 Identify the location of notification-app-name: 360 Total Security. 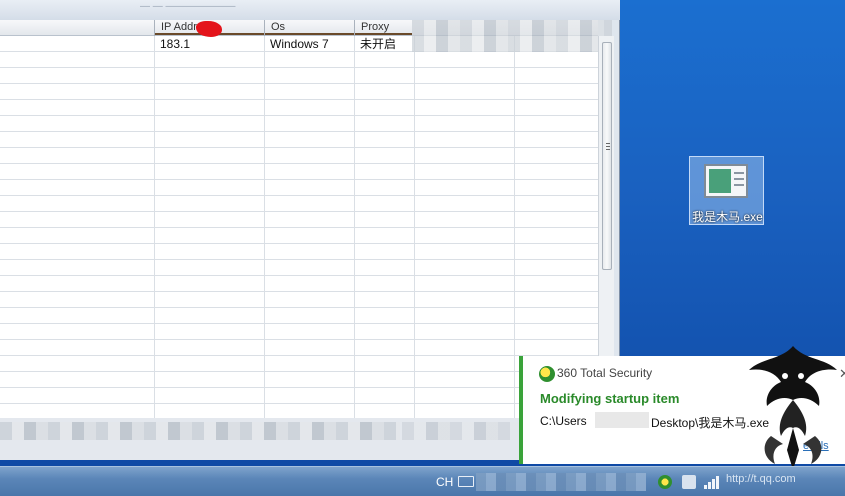
(605, 373).